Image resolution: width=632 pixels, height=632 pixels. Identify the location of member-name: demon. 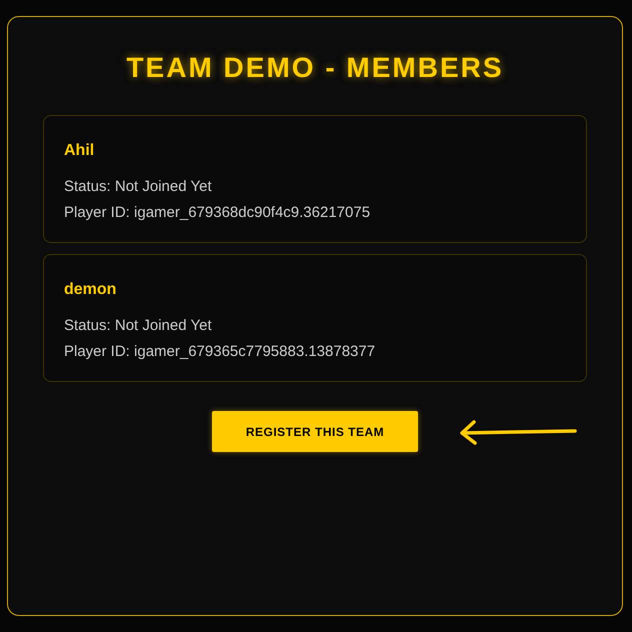
(91, 290).